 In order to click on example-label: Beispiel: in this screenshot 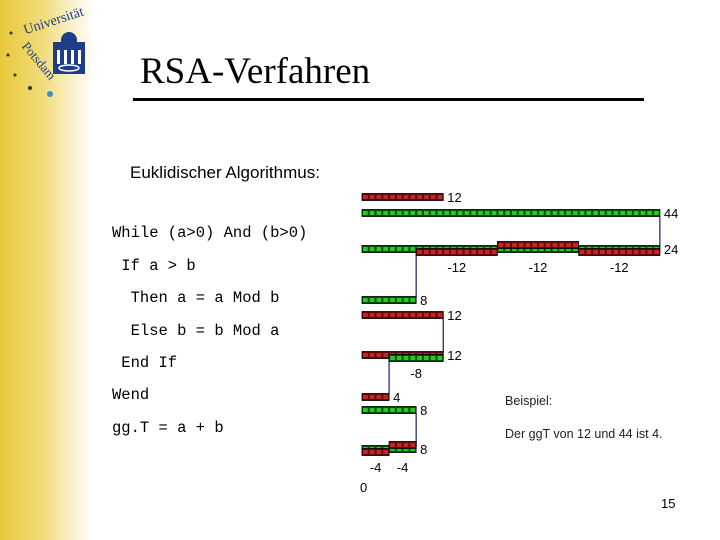, I will do `click(529, 401)`.